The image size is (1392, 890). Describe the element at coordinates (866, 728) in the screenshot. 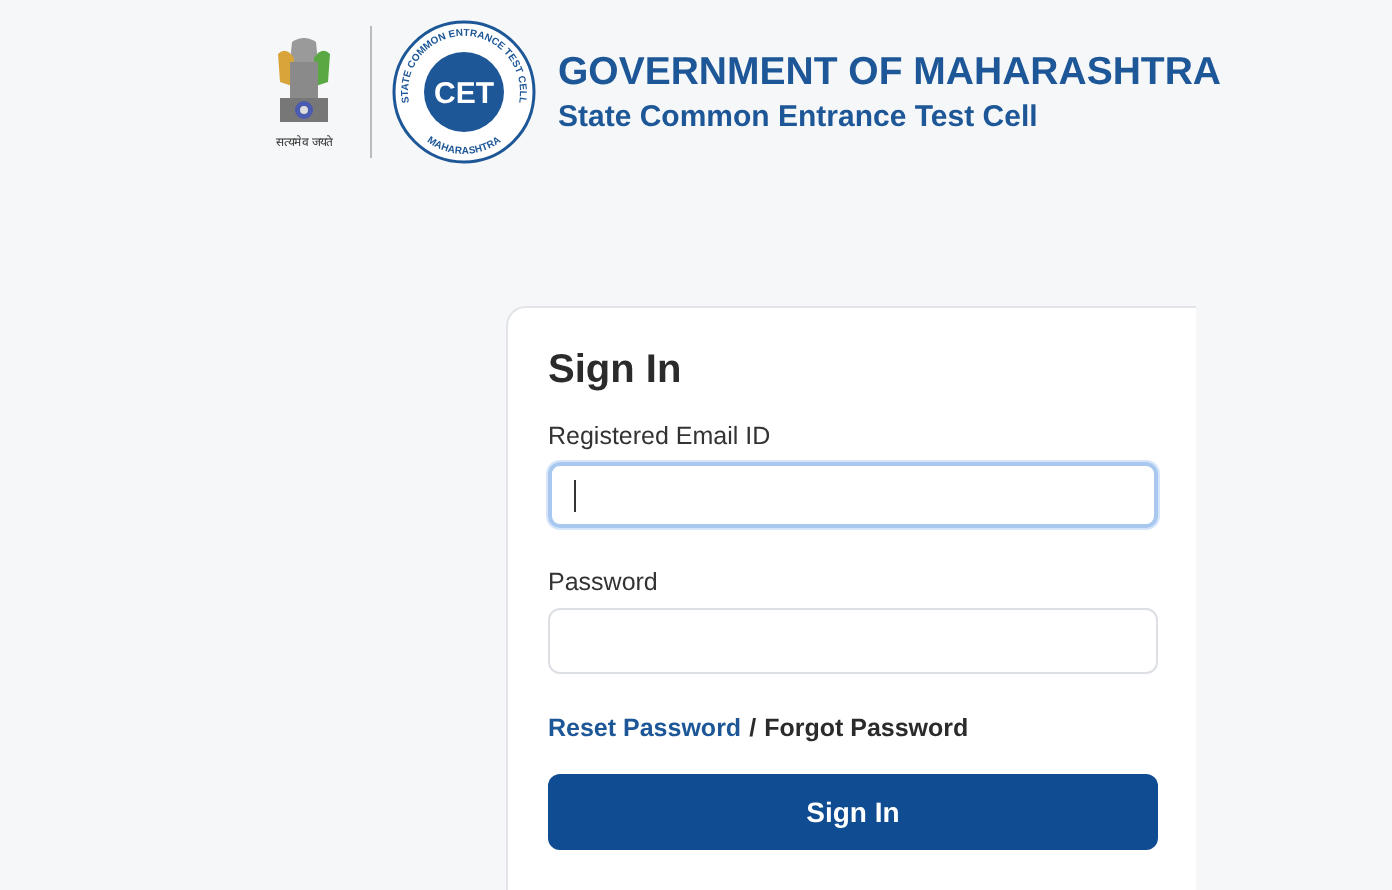

I see `forgot-password-link: Forgot Password` at that location.